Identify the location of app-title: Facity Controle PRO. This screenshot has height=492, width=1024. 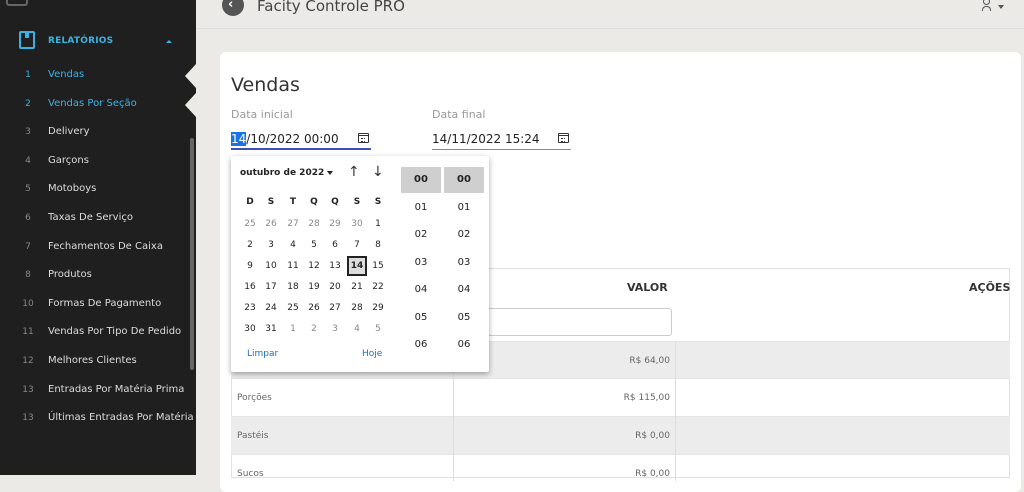
(331, 7).